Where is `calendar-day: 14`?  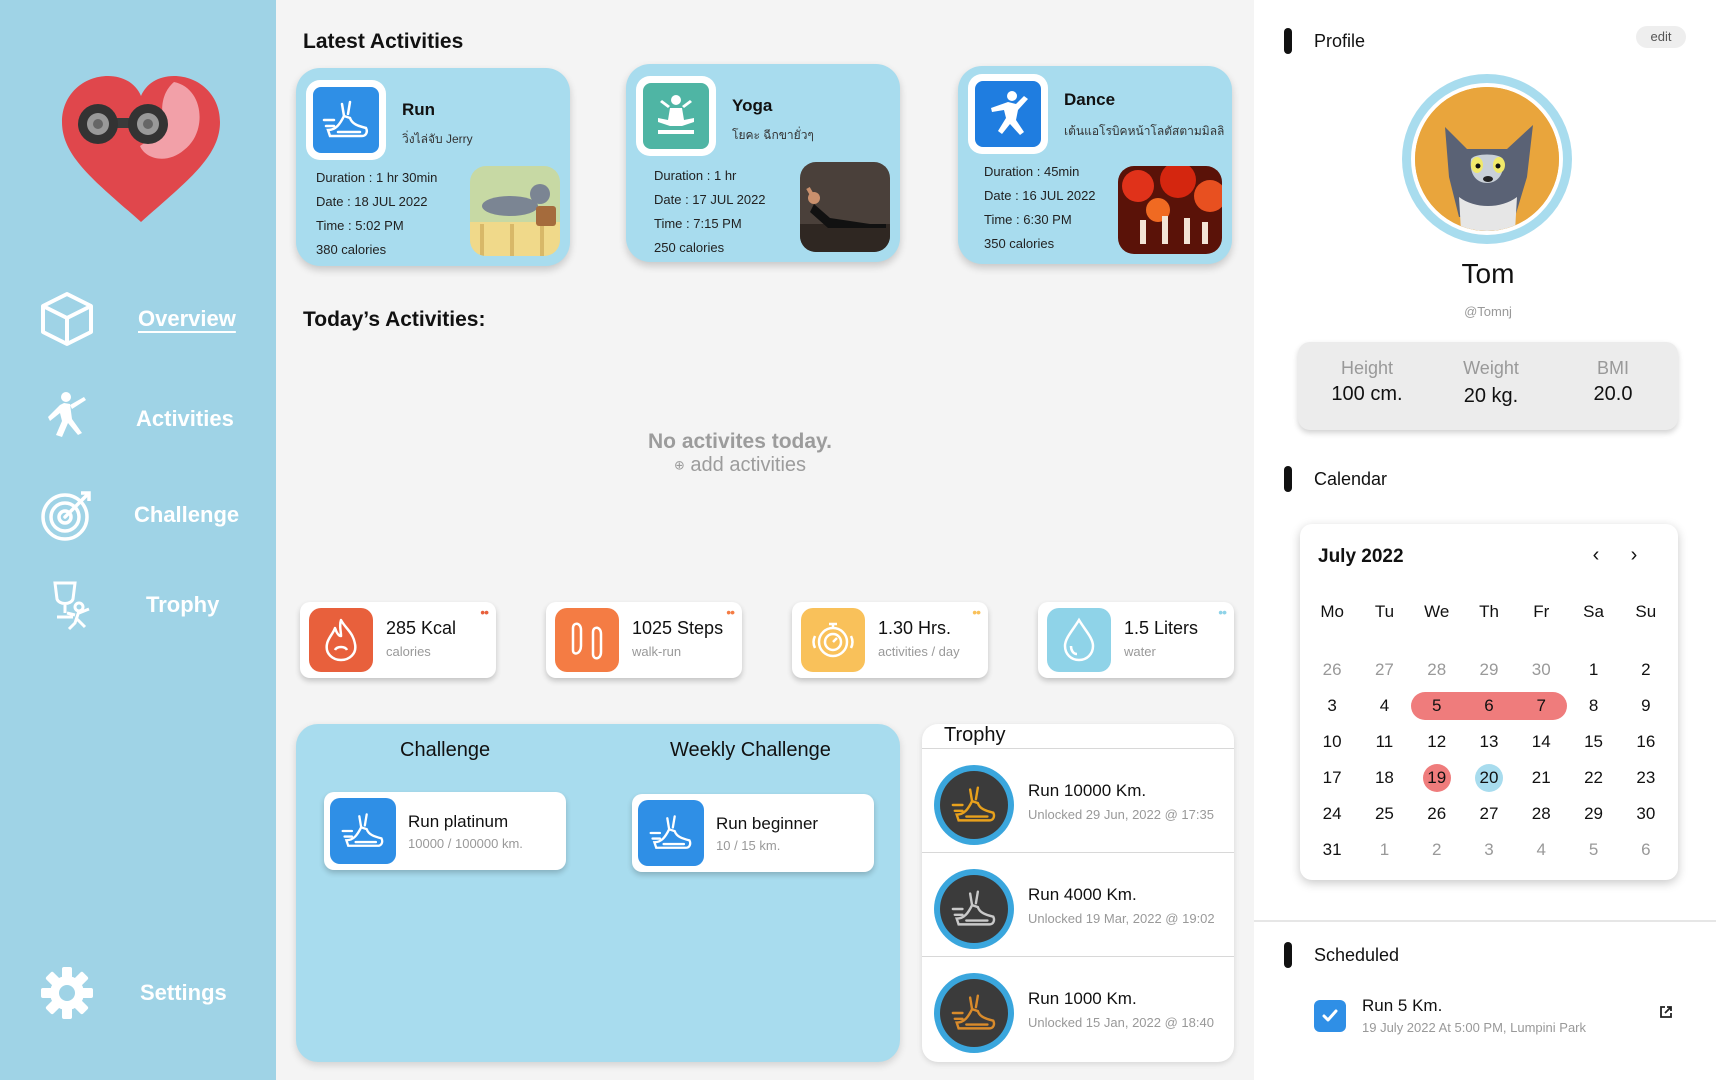 calendar-day: 14 is located at coordinates (1541, 742).